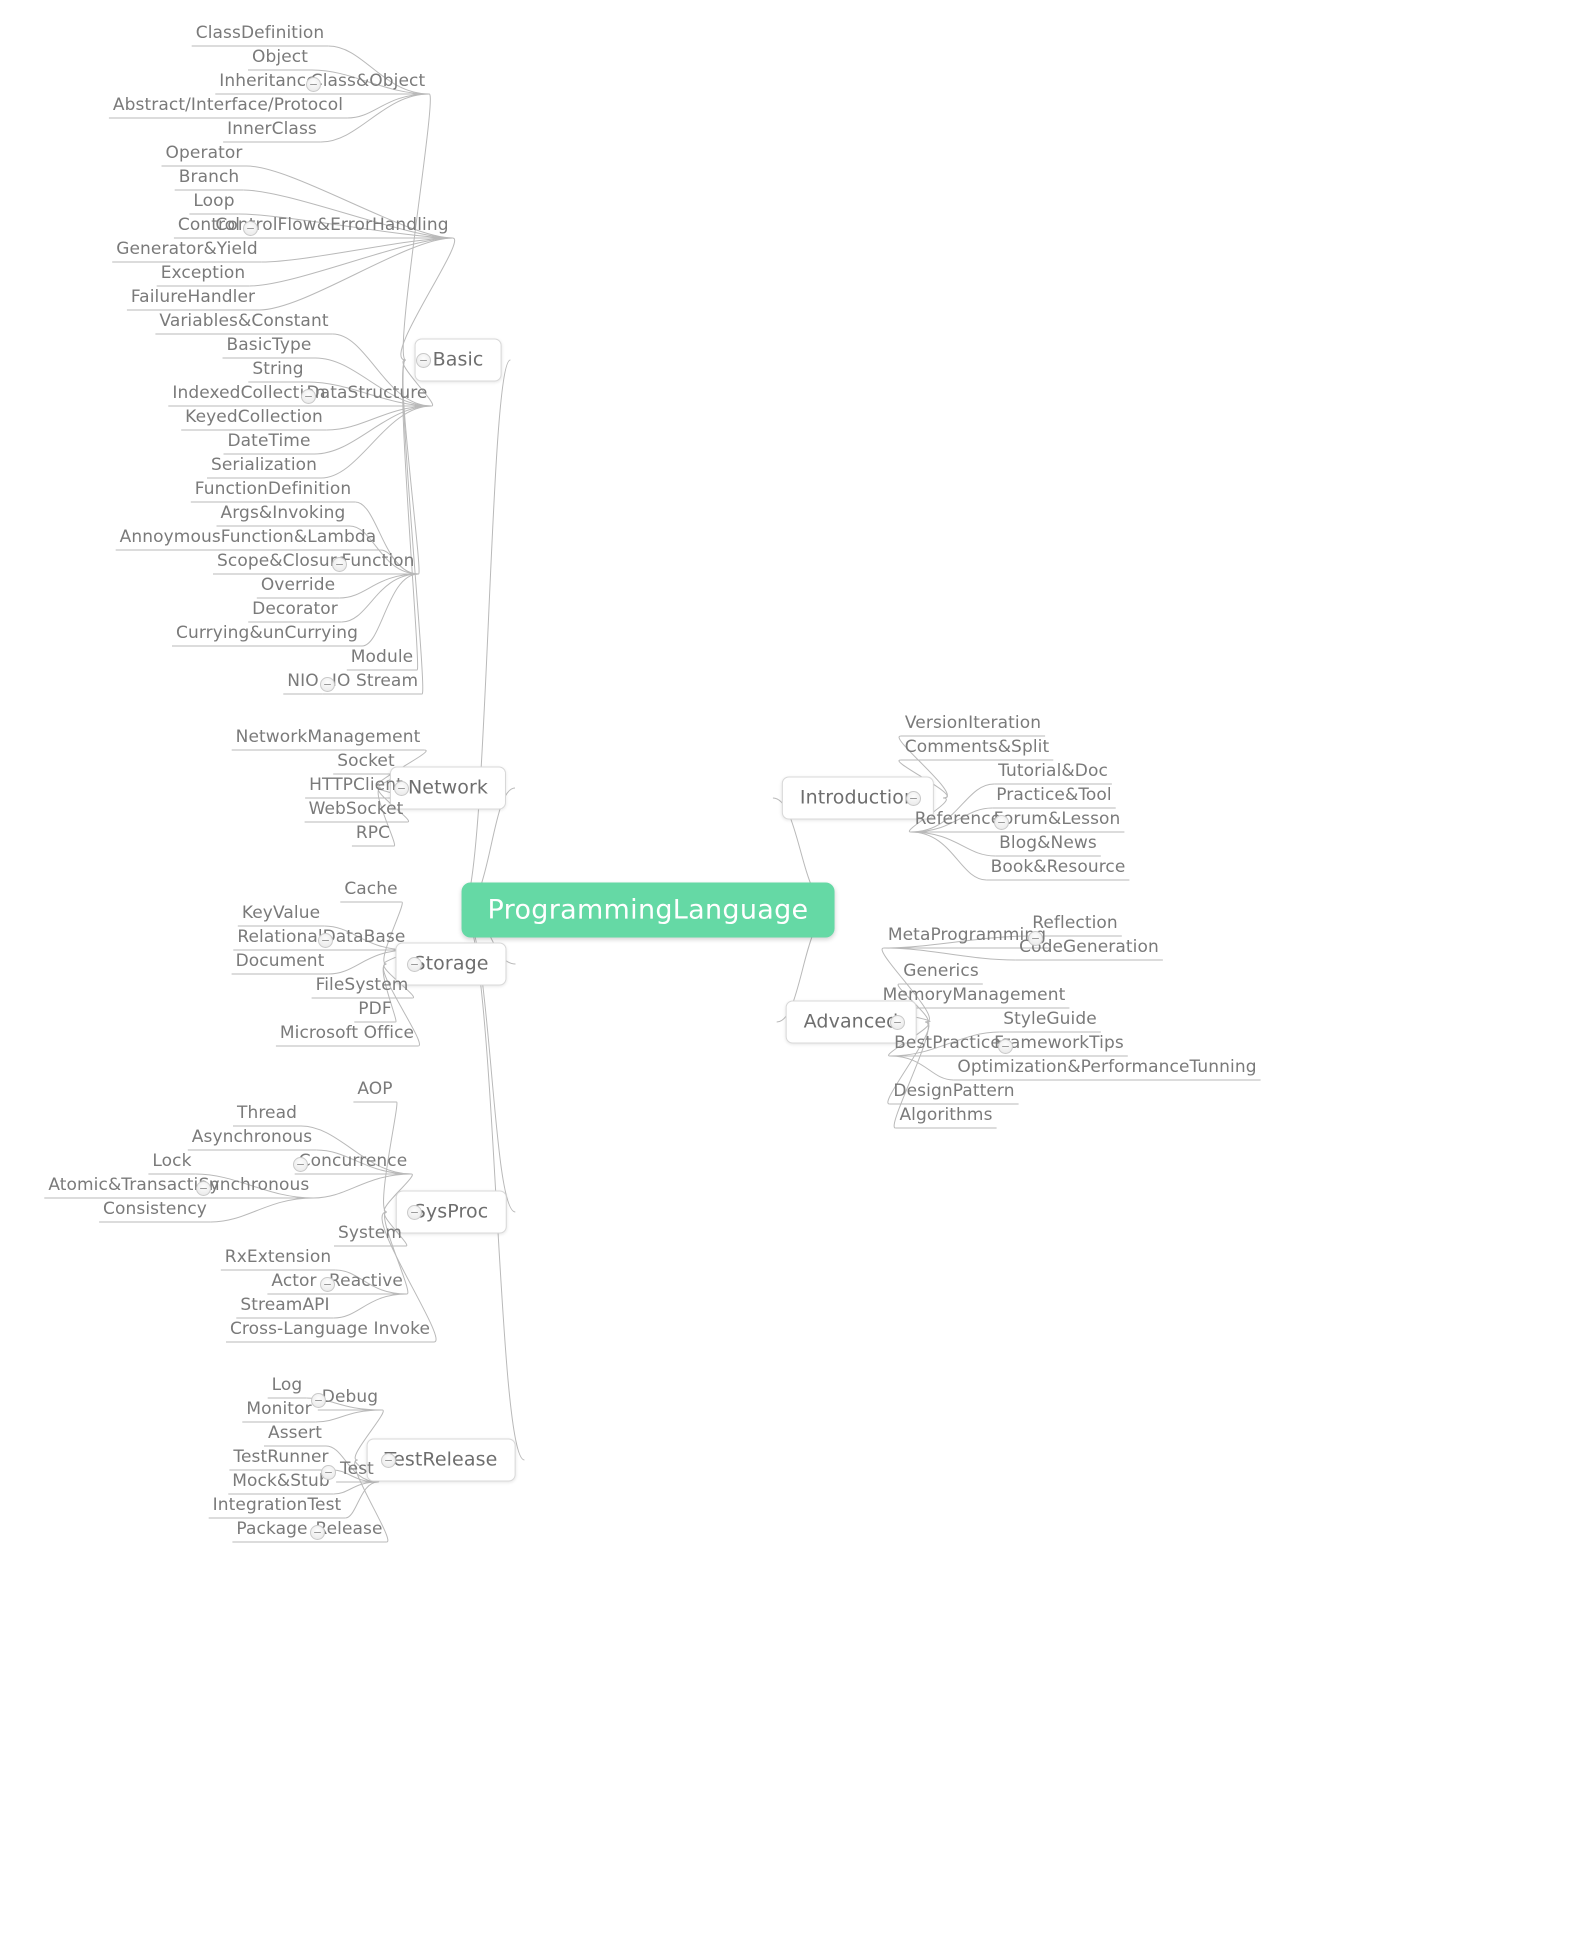 Image resolution: width=1583 pixels, height=1960 pixels. What do you see at coordinates (193, 300) in the screenshot?
I see `mindmap-node-failurehandler: FailureHandler` at bounding box center [193, 300].